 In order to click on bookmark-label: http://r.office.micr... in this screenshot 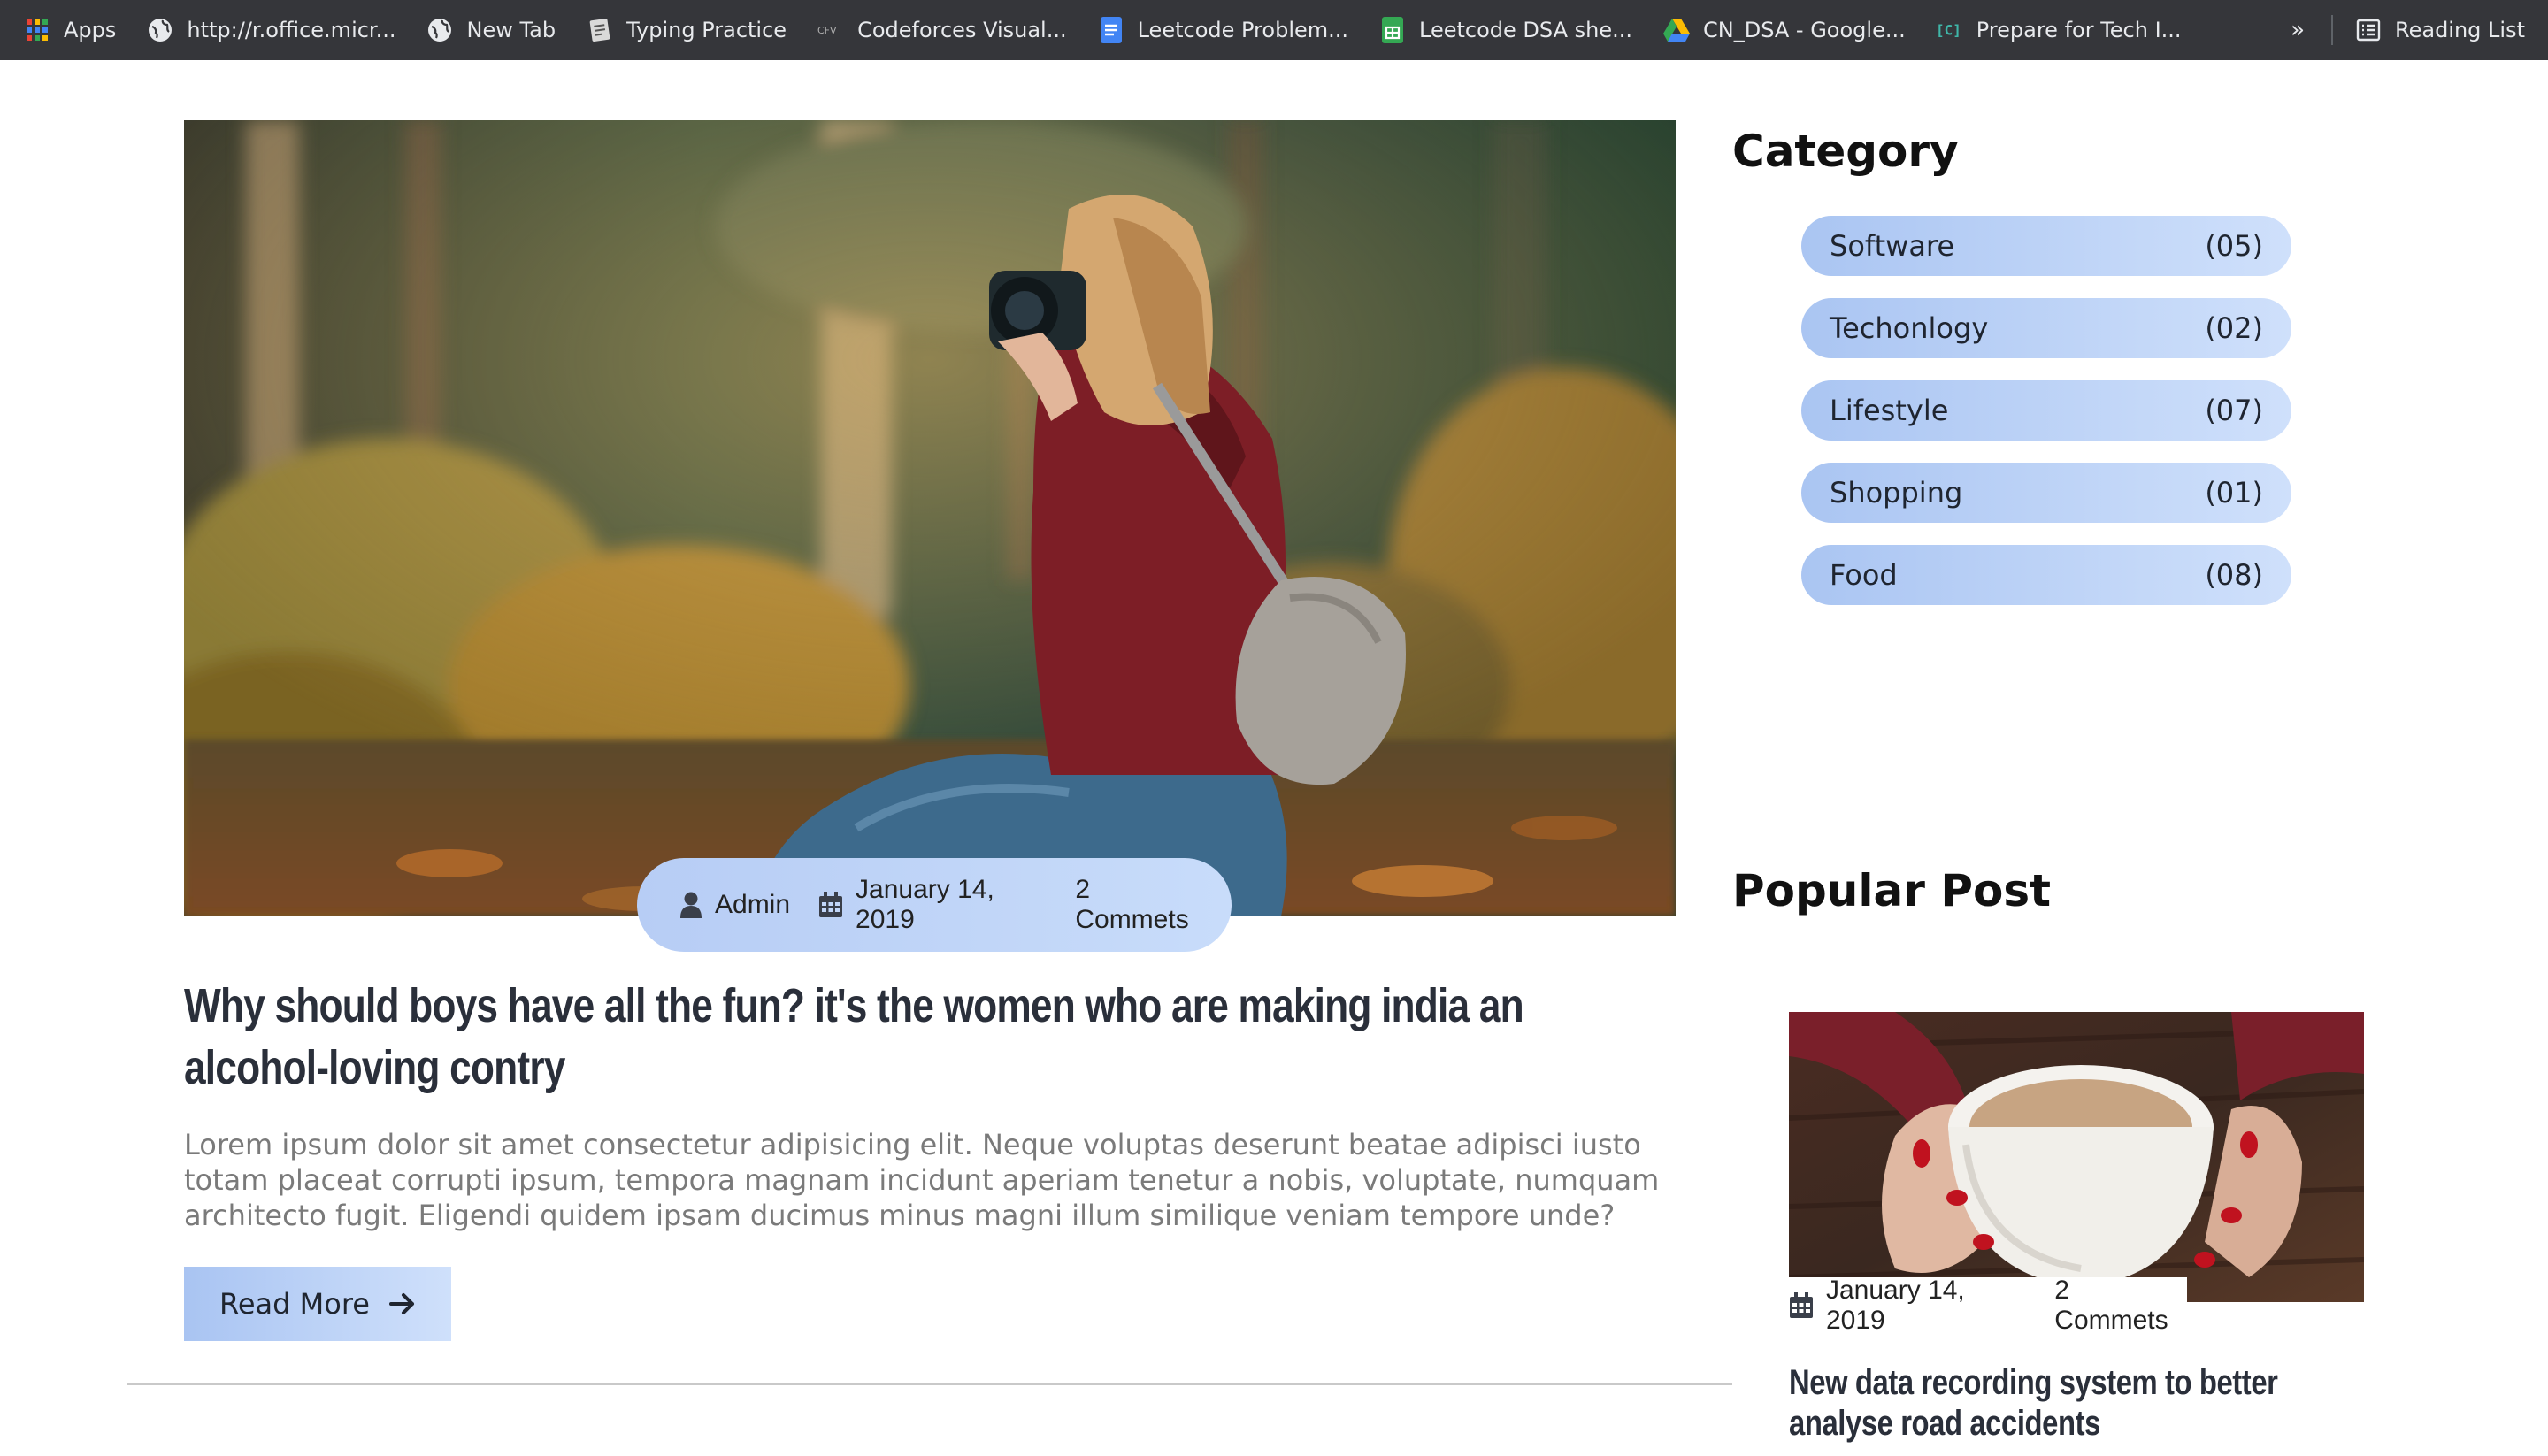, I will do `click(291, 30)`.